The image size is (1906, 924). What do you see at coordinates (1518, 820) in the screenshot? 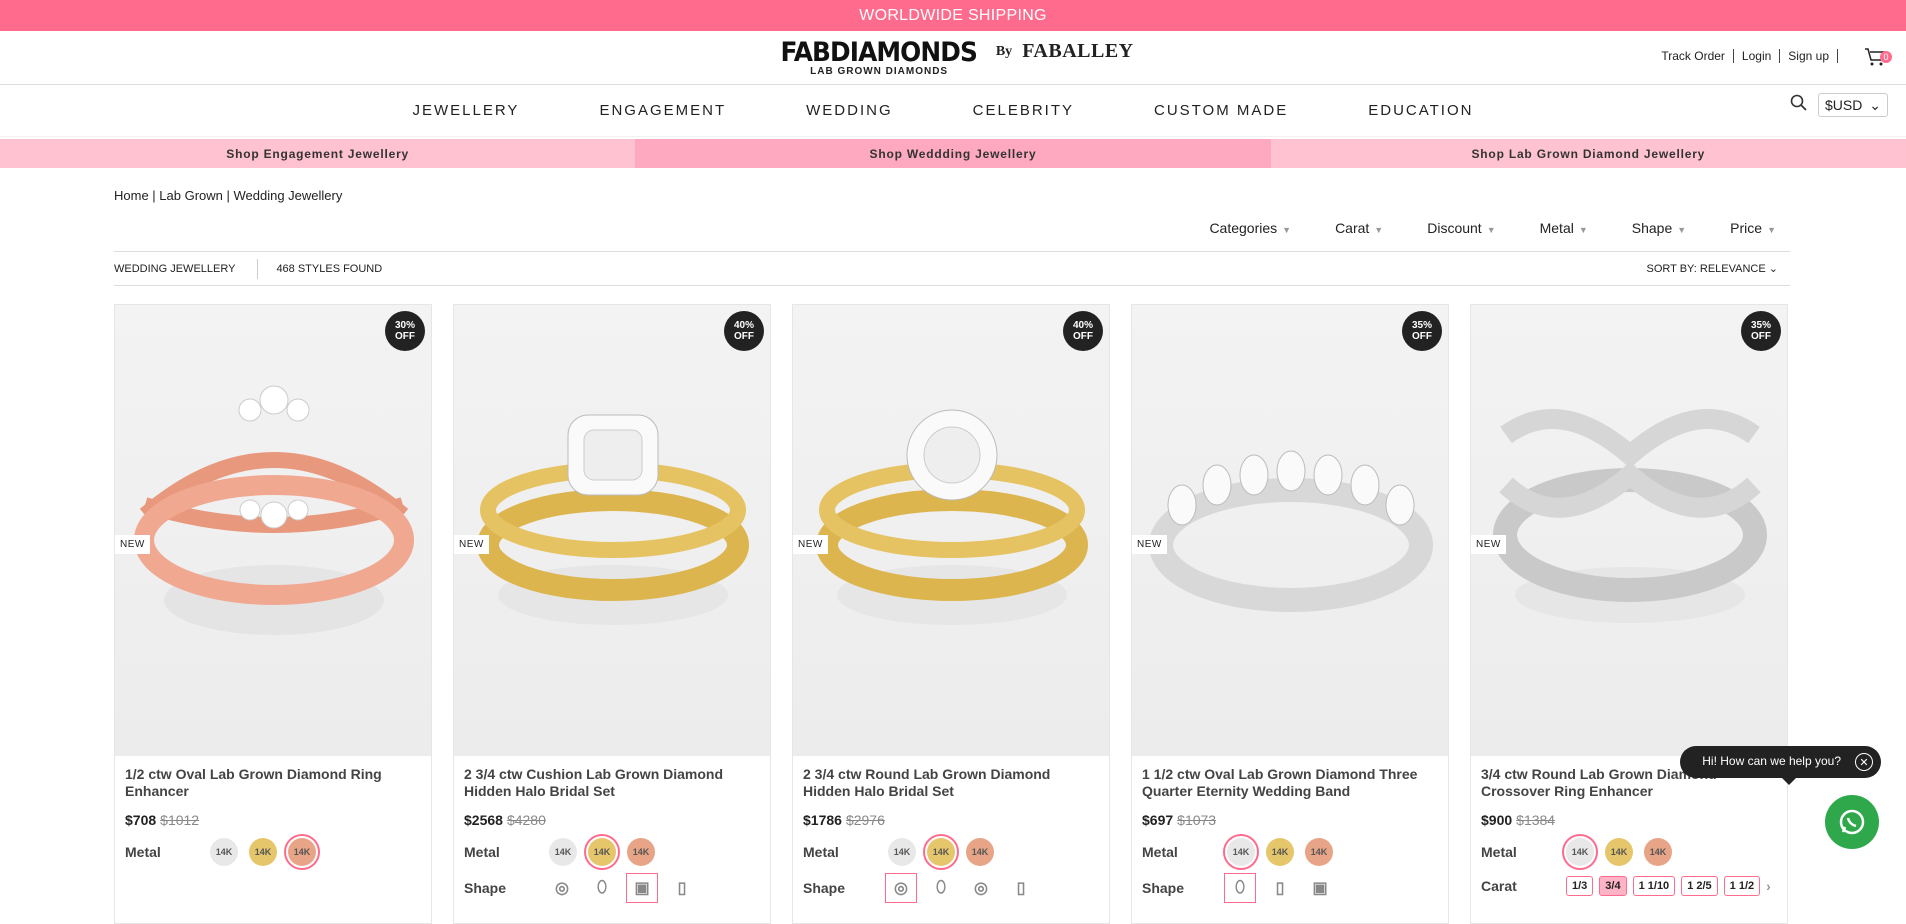
I see `product-price: $900 $1384` at bounding box center [1518, 820].